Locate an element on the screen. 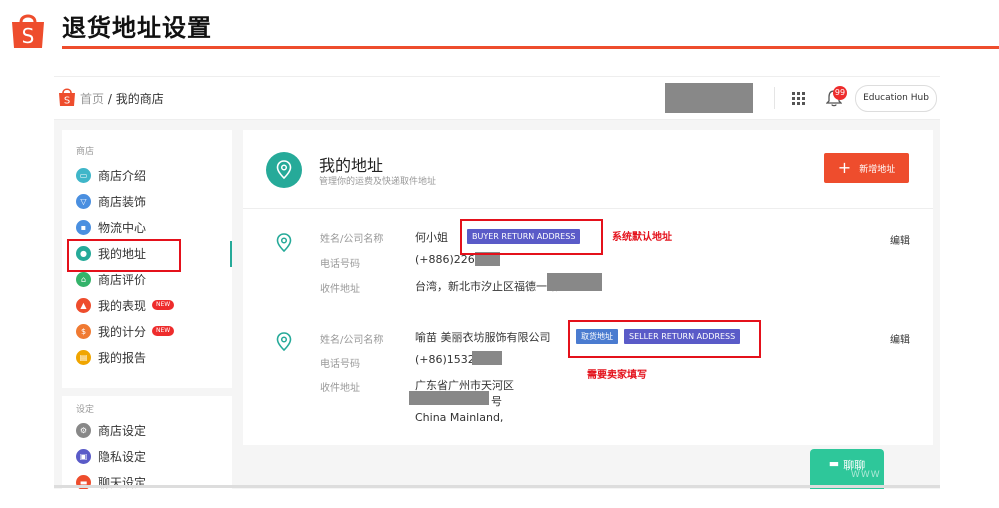 This screenshot has width=999, height=508. sidebar-item-my-performance: ▲ 我的表现 NEW is located at coordinates (151, 305).